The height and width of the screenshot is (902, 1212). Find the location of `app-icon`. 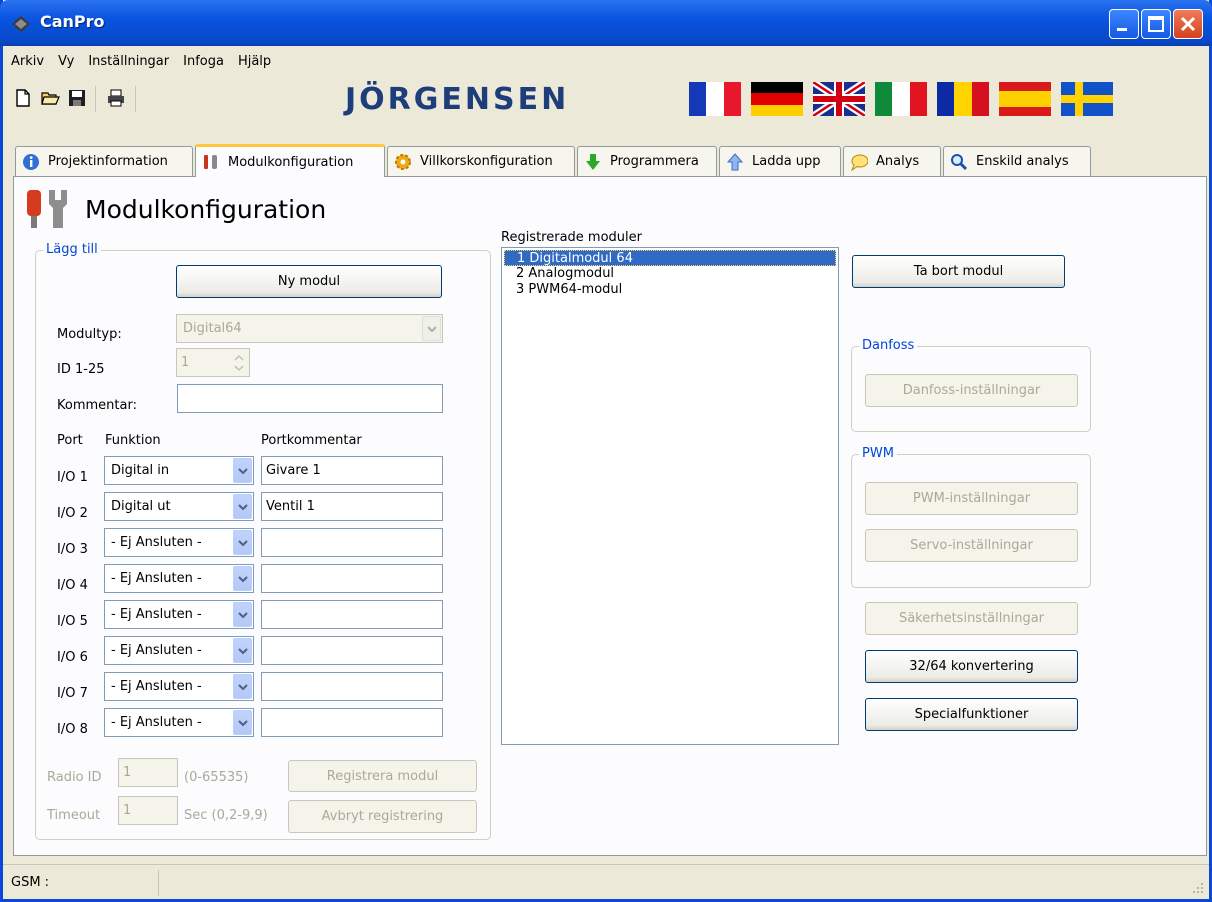

app-icon is located at coordinates (21, 24).